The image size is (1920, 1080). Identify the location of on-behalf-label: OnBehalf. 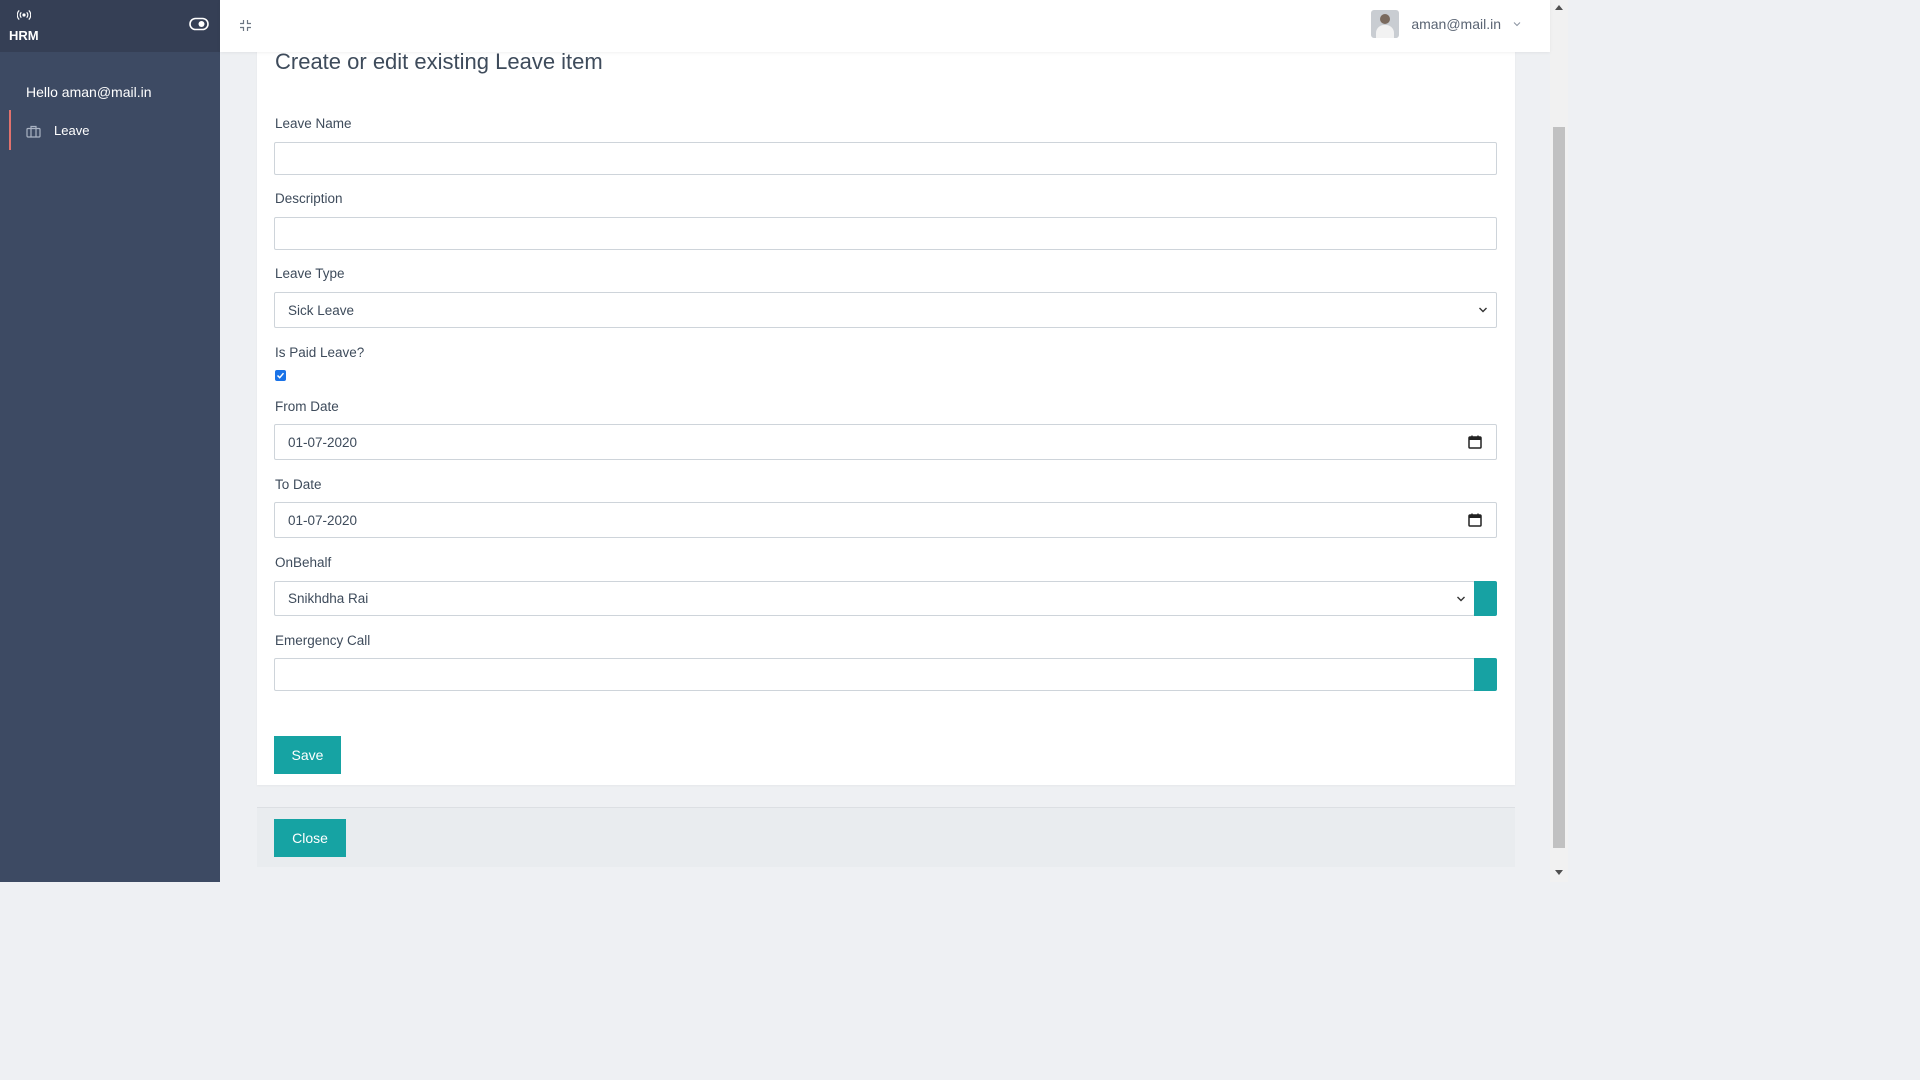
(303, 562).